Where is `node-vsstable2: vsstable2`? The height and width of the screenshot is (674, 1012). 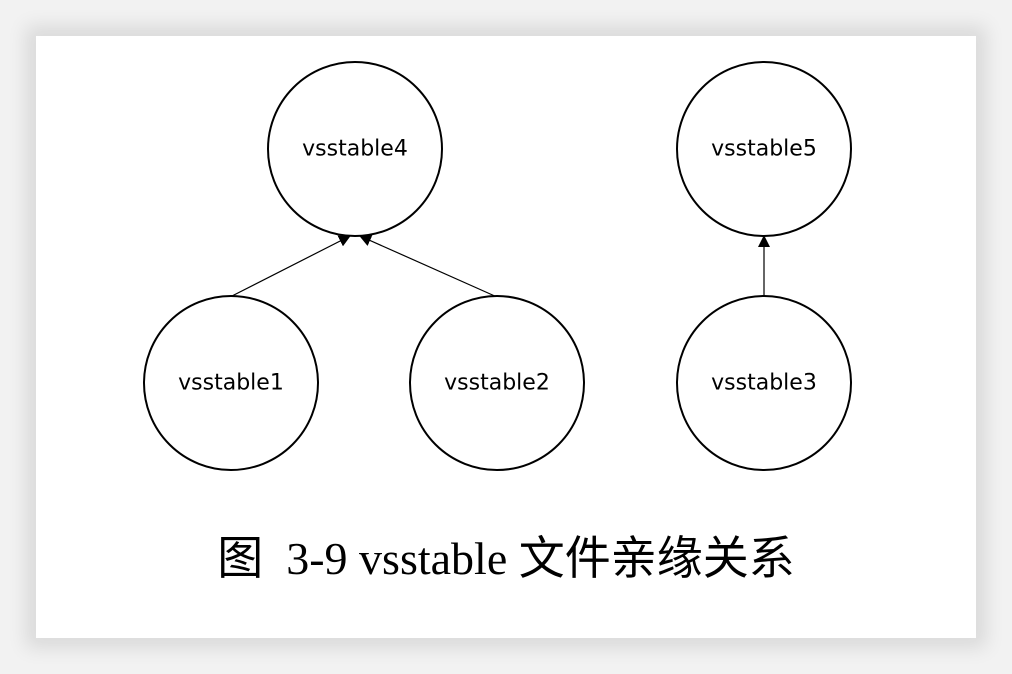 node-vsstable2: vsstable2 is located at coordinates (497, 383).